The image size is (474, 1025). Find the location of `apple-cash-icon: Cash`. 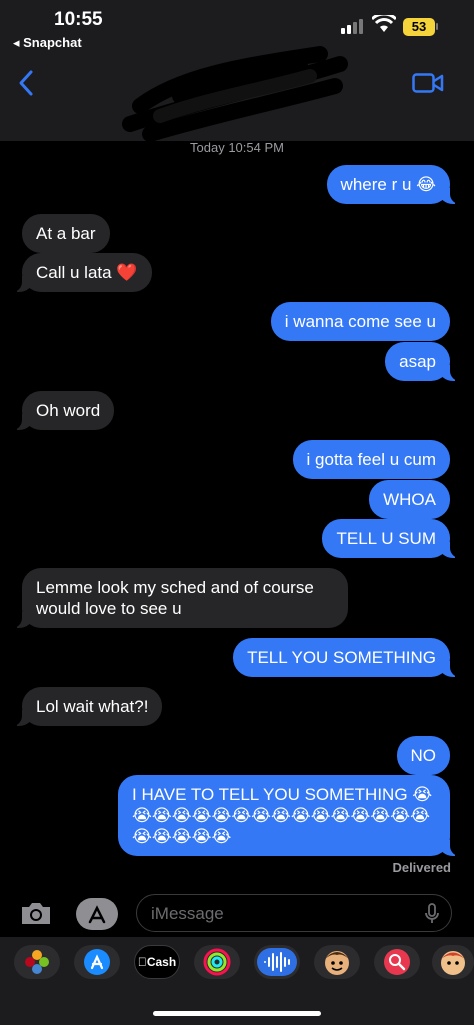

apple-cash-icon: Cash is located at coordinates (157, 962).